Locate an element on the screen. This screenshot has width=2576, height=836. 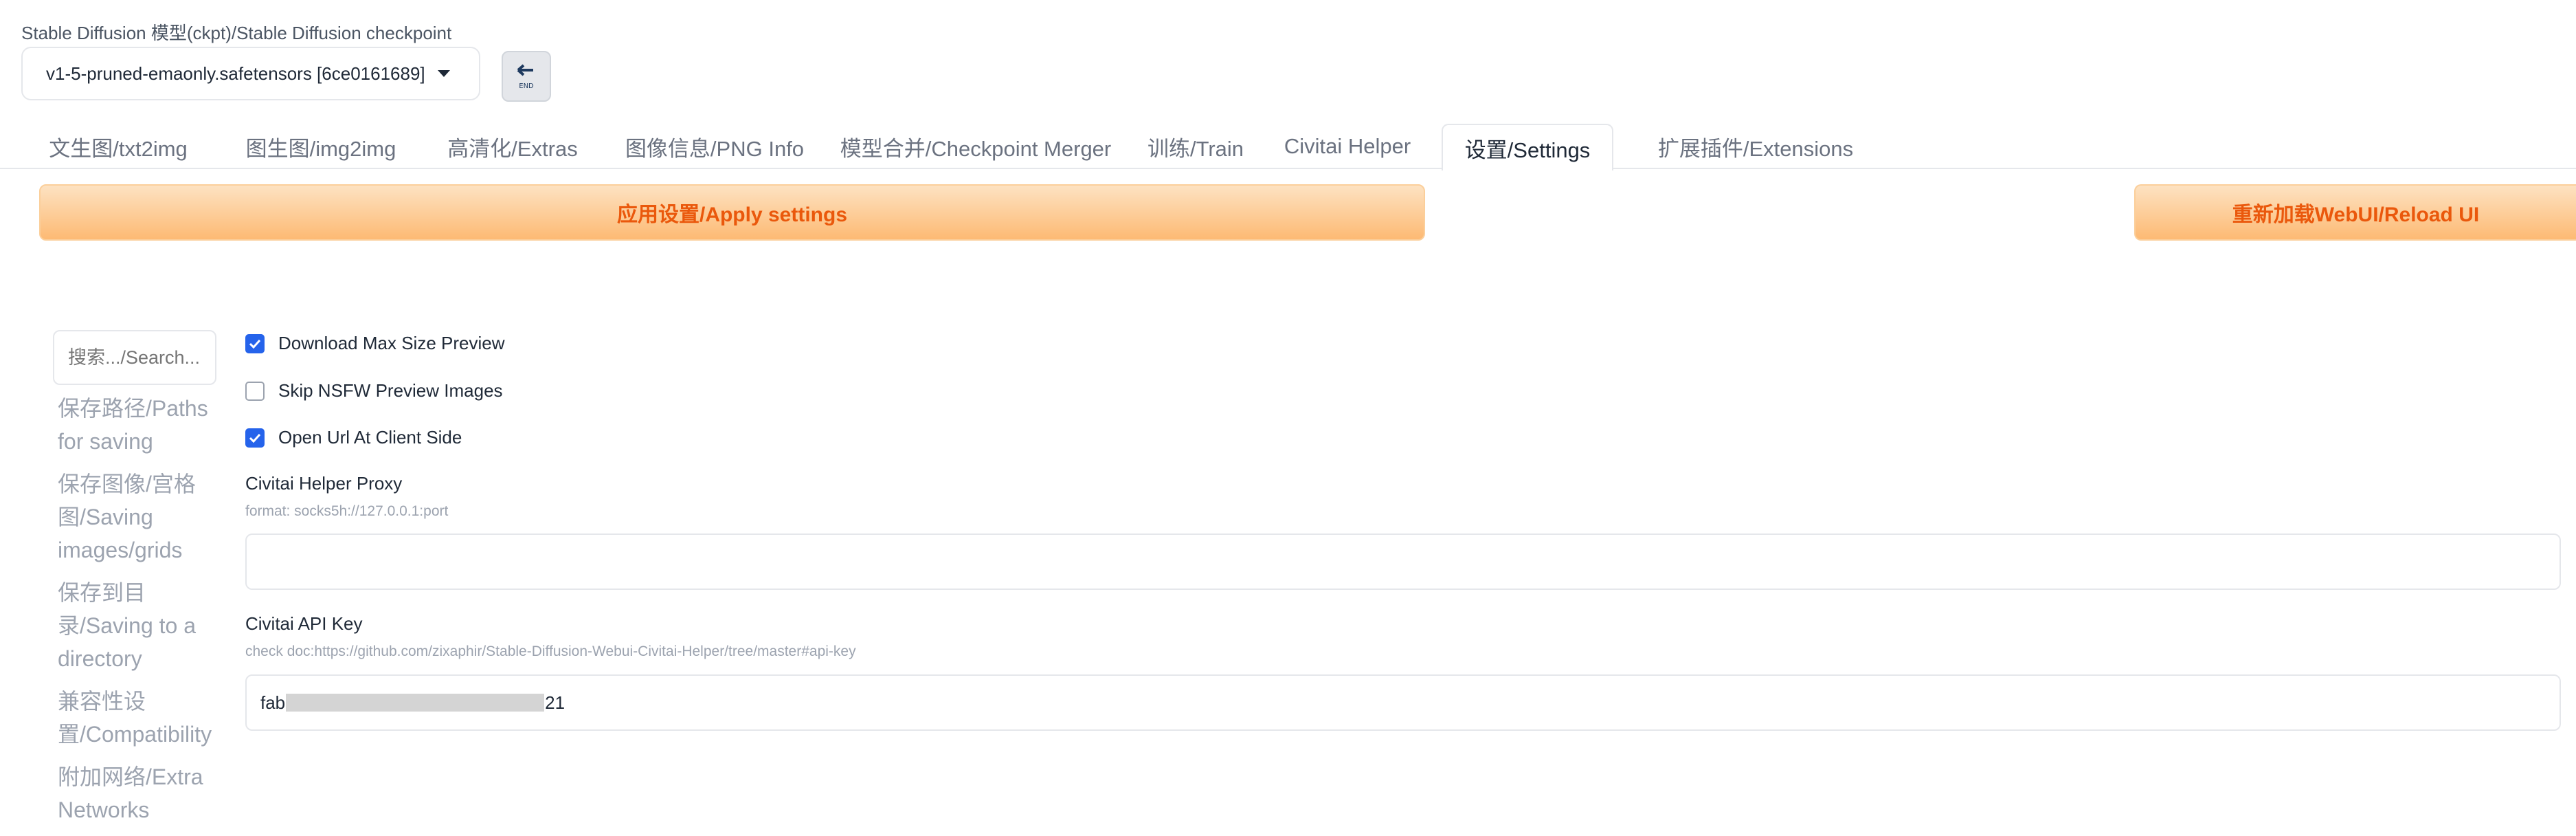
proxy-label: Civitai Helper Proxy is located at coordinates (324, 483).